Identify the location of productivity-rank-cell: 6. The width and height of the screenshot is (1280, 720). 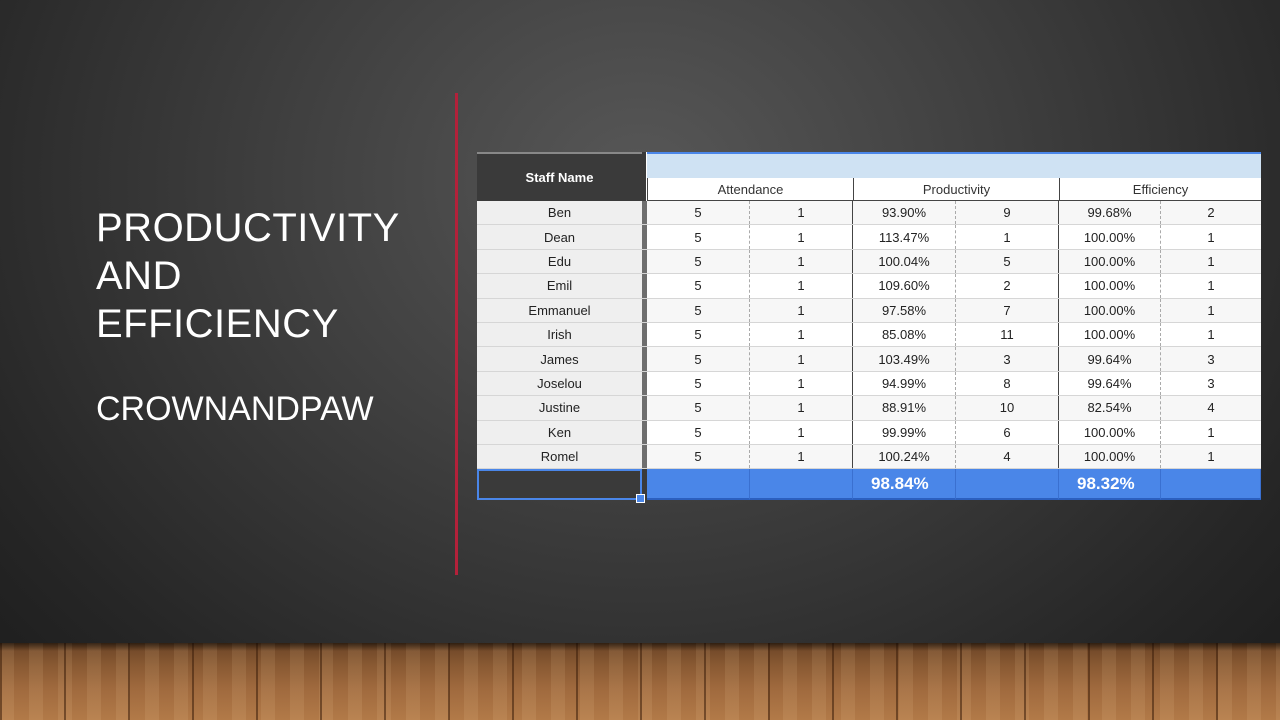
(1007, 432).